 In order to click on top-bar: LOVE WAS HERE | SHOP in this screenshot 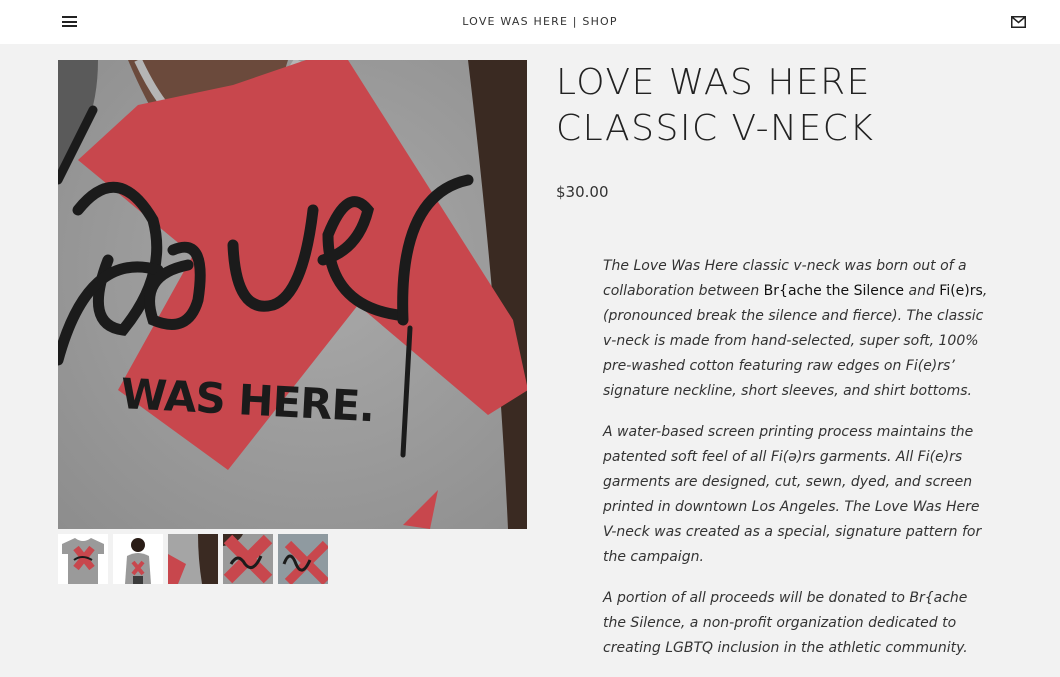, I will do `click(530, 22)`.